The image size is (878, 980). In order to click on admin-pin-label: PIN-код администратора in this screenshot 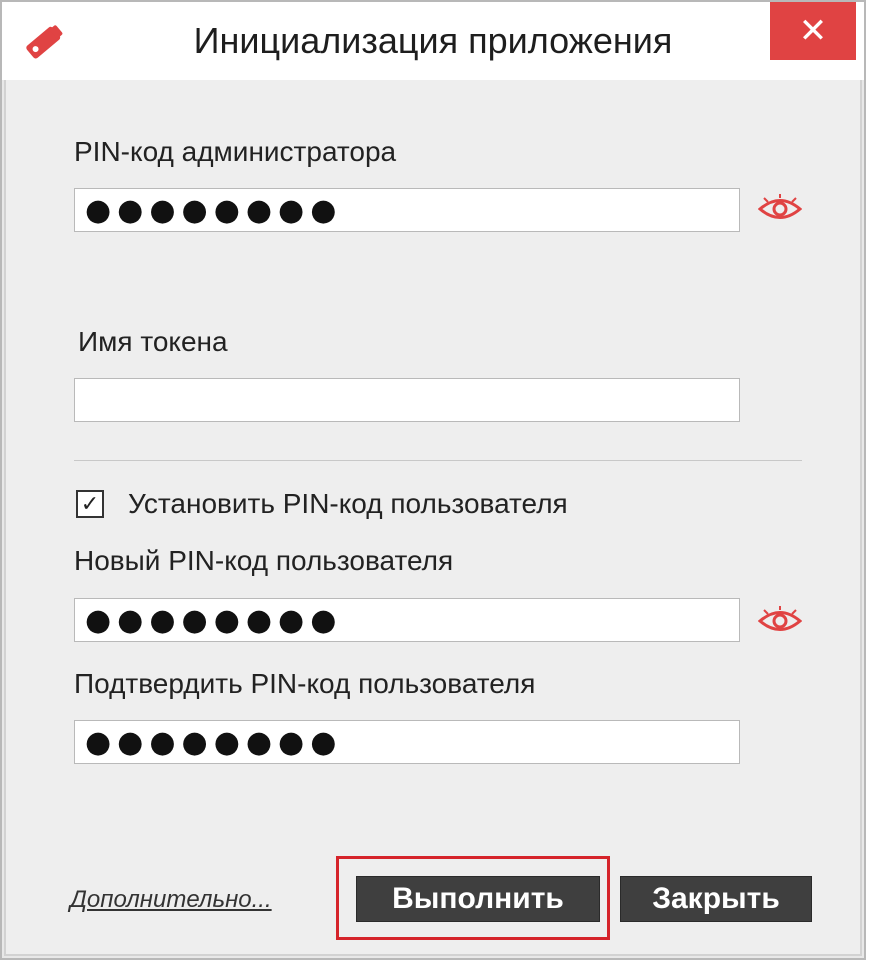, I will do `click(235, 151)`.